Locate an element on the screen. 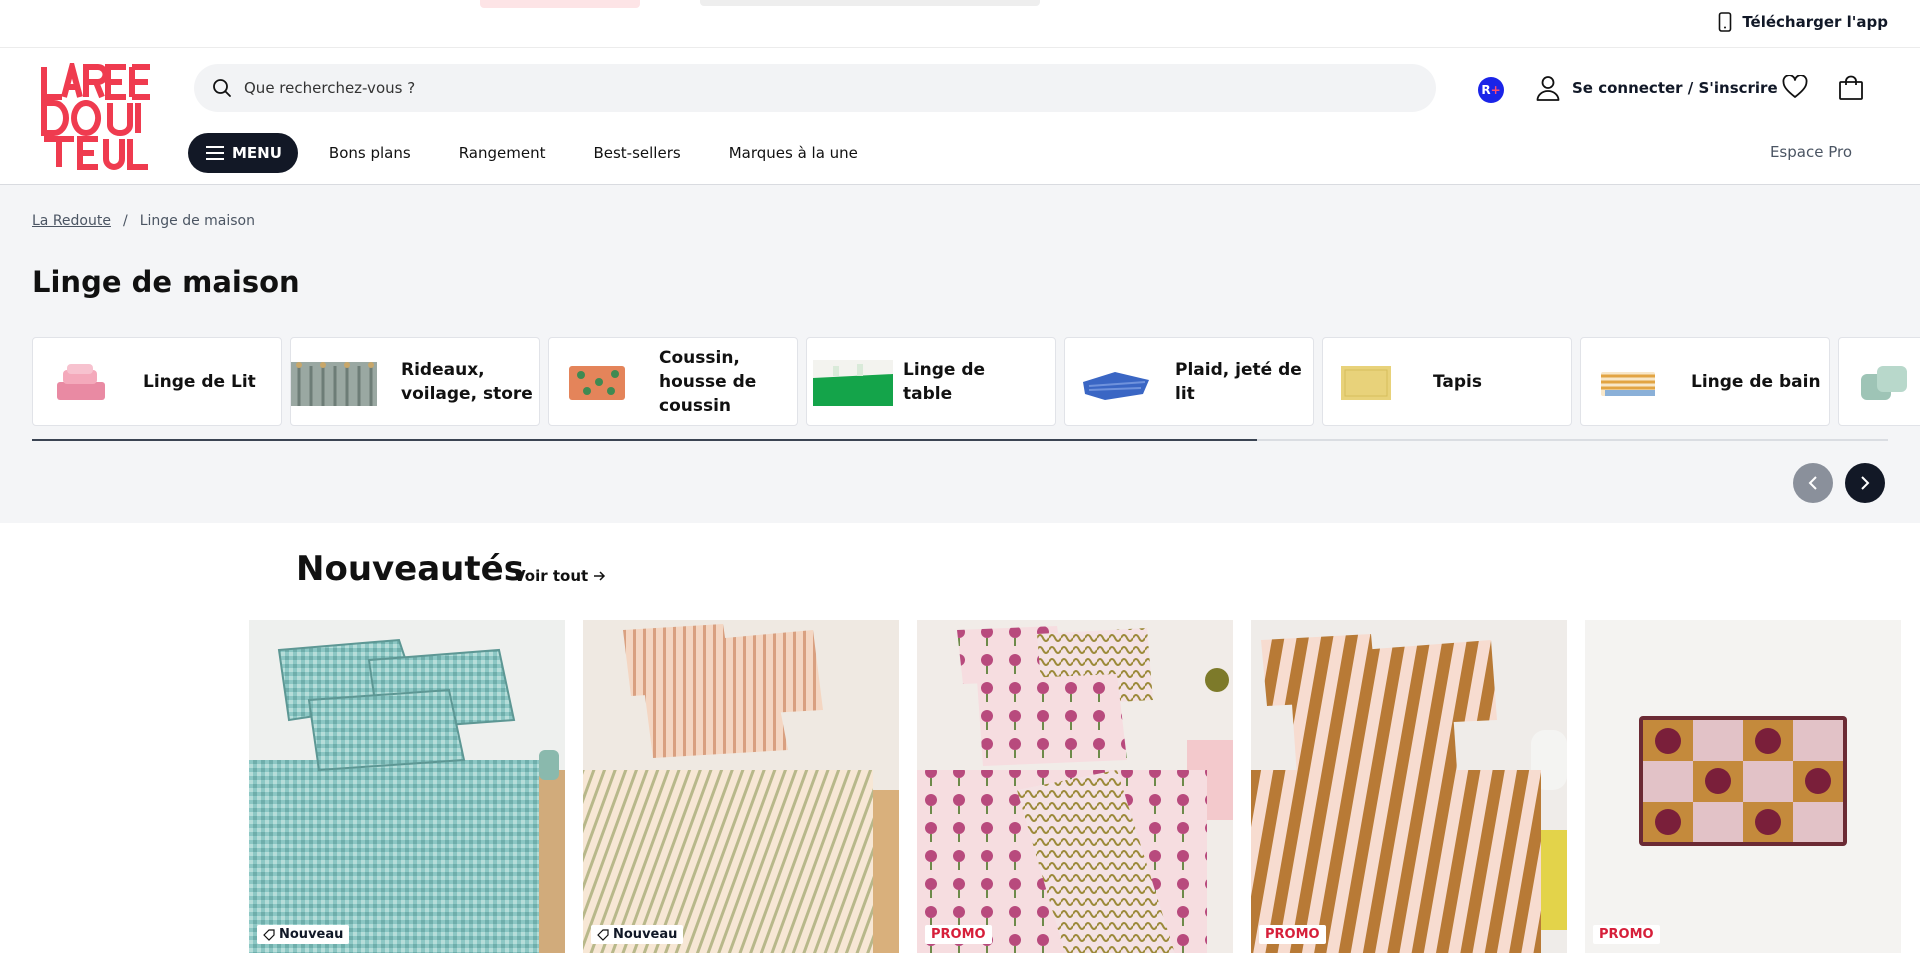 This screenshot has height=953, width=1920. product-image-caramel-striped is located at coordinates (1409, 786).